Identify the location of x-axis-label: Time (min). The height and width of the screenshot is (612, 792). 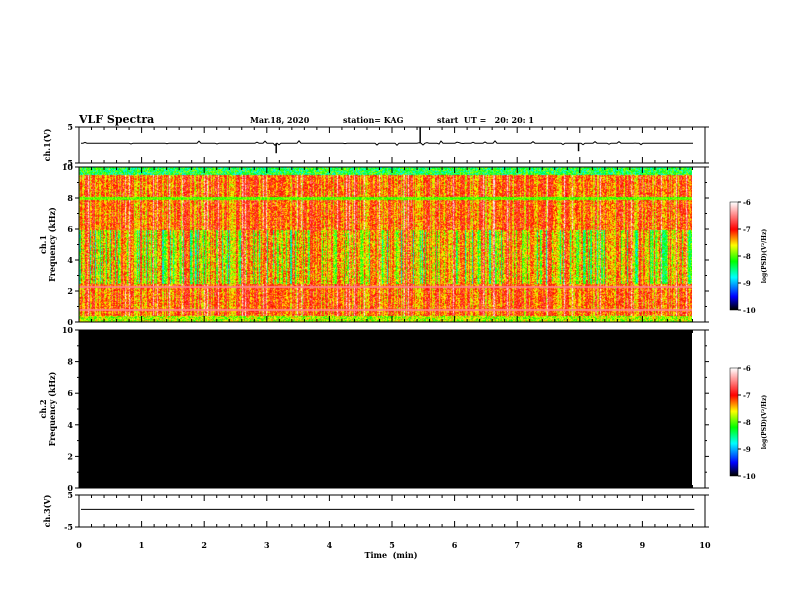
(390, 555).